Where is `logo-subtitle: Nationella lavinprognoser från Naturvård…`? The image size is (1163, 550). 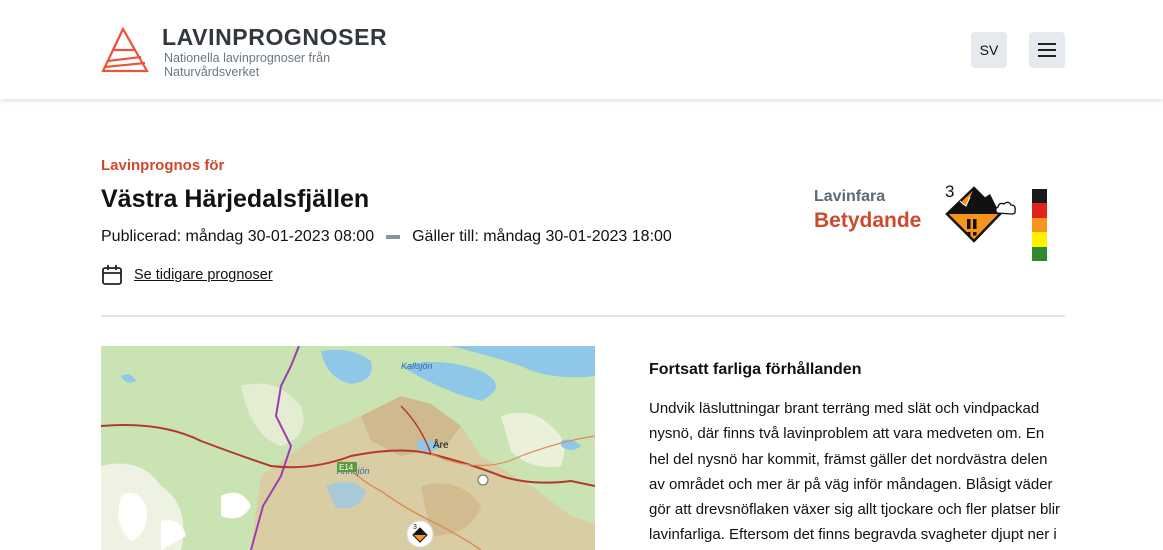
logo-subtitle: Nationella lavinprognoser från Naturvård… is located at coordinates (247, 65).